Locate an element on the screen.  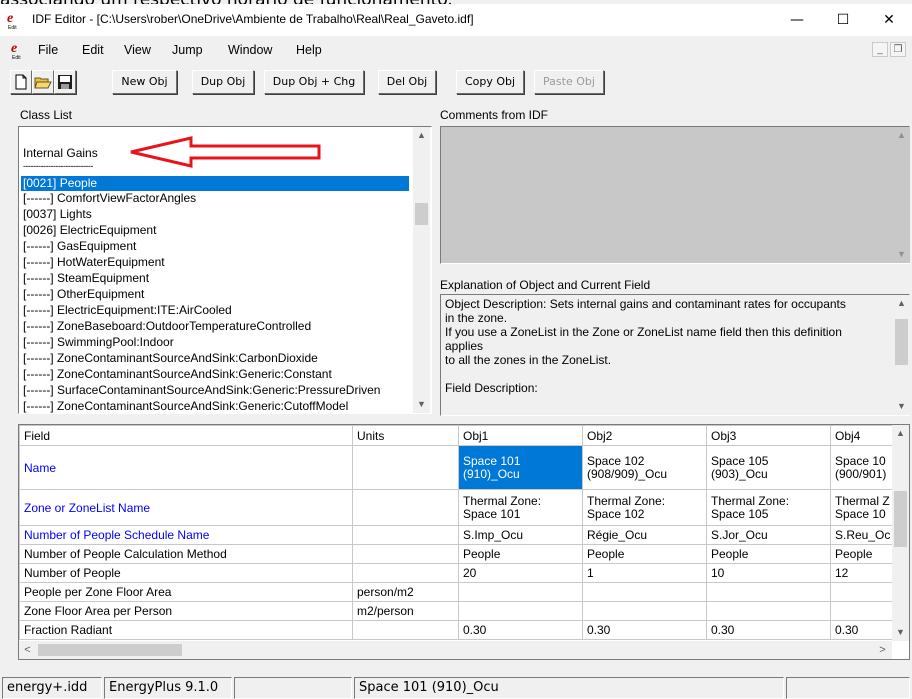
open-file-button is located at coordinates (43, 82).